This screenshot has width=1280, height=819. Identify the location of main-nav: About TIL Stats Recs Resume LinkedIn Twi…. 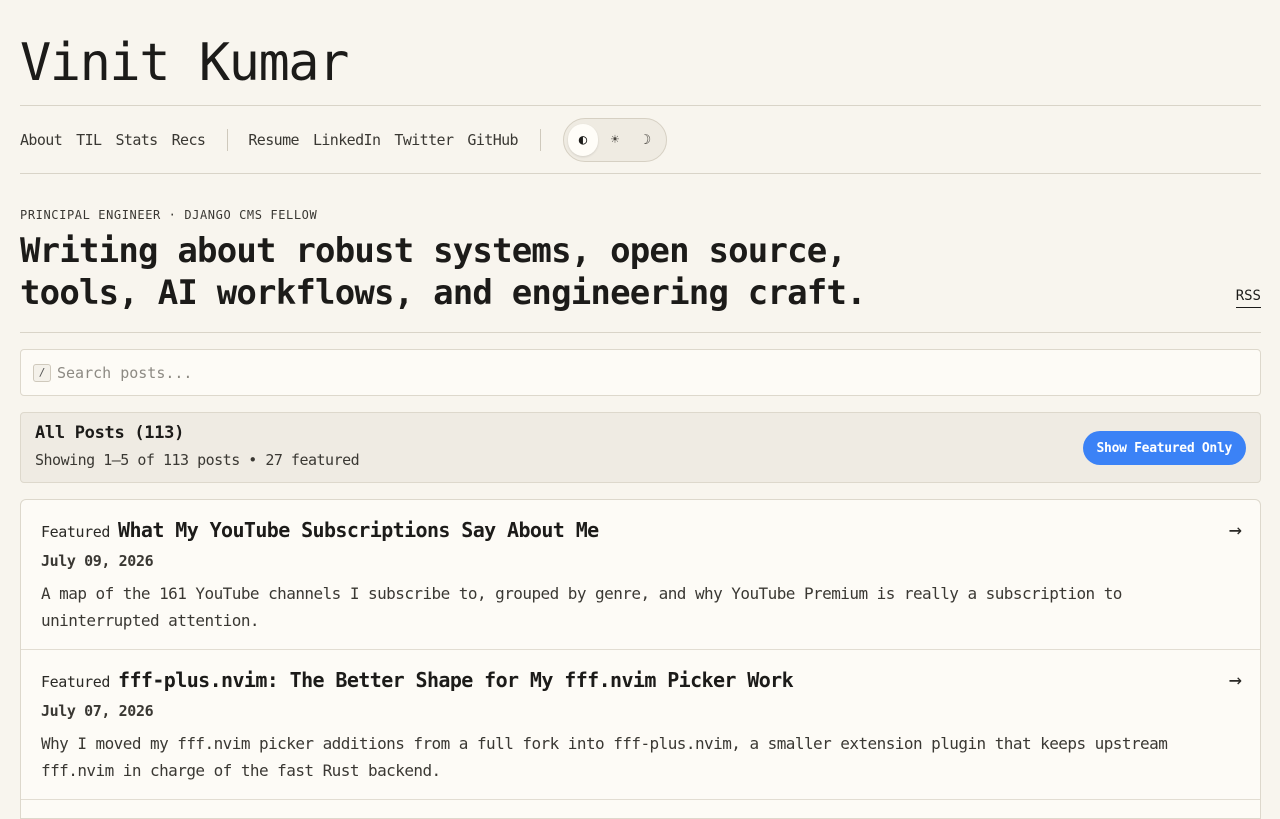
(343, 140).